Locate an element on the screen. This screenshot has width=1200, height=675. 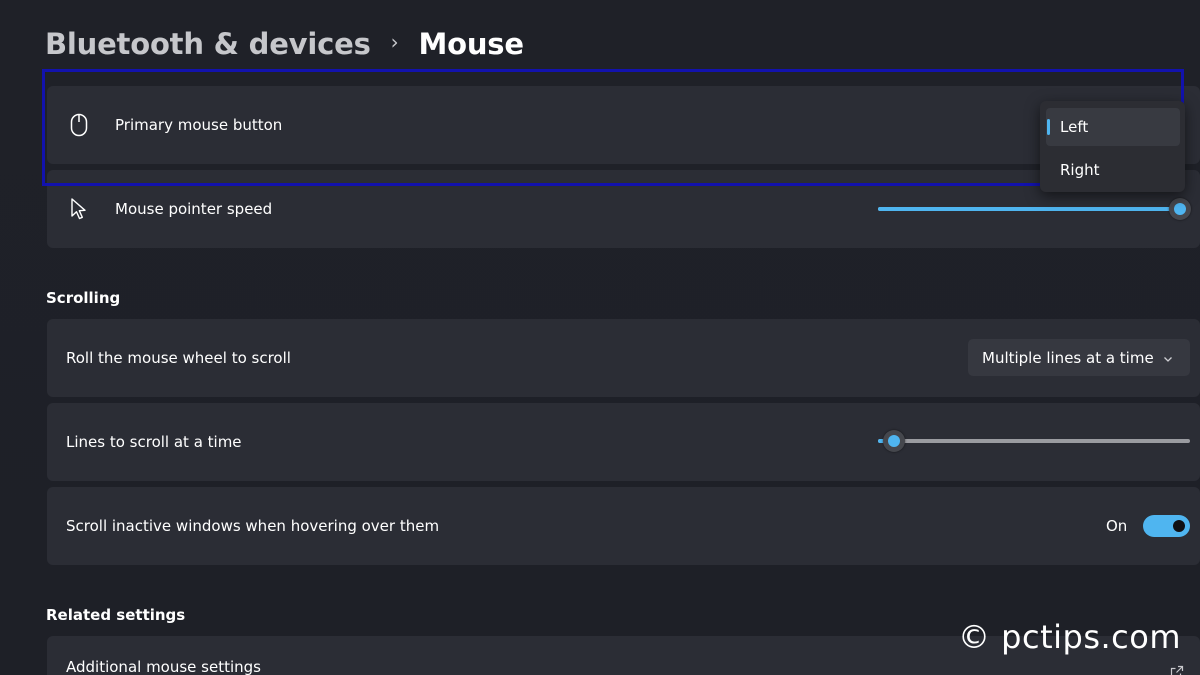
lines-to-scroll-slider is located at coordinates (1034, 441).